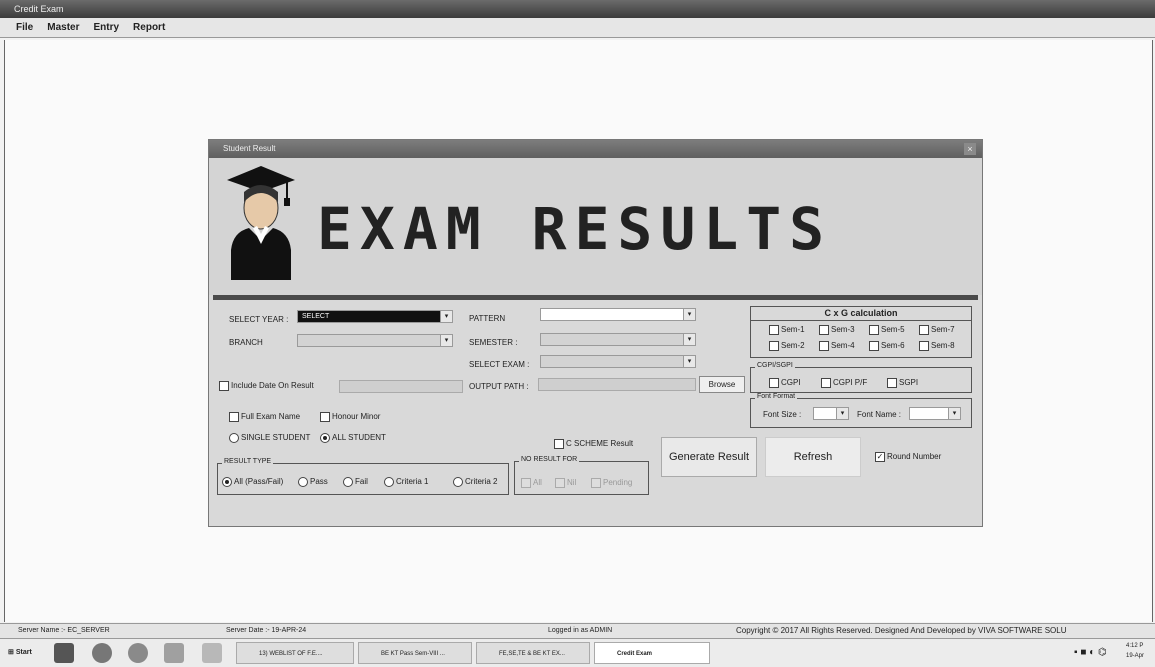  Describe the element at coordinates (831, 413) in the screenshot. I see `font-size-combo: ▾` at that location.